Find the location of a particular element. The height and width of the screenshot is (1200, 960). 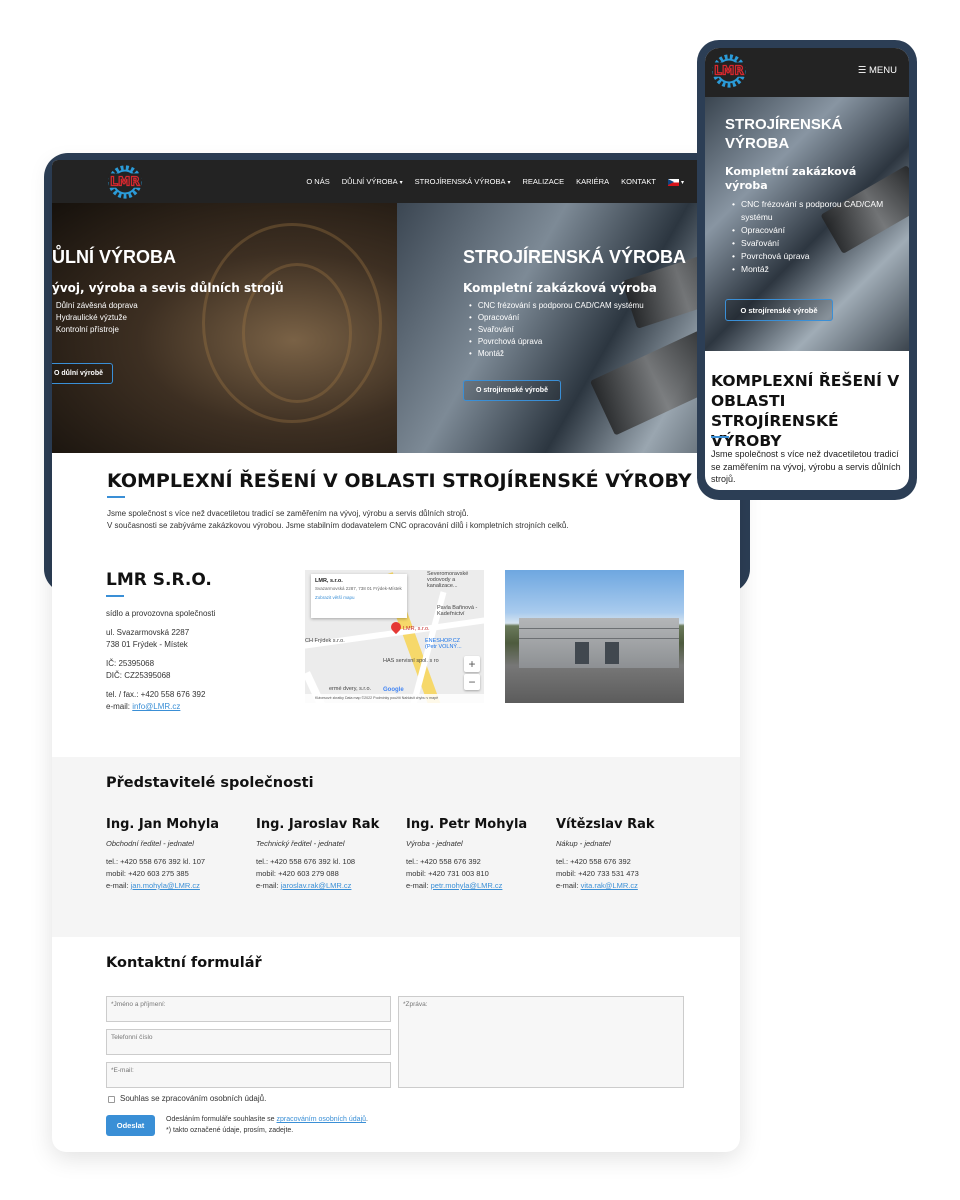

person-tel: tel.: +420 558 676 392 kl. 107 is located at coordinates (156, 861).